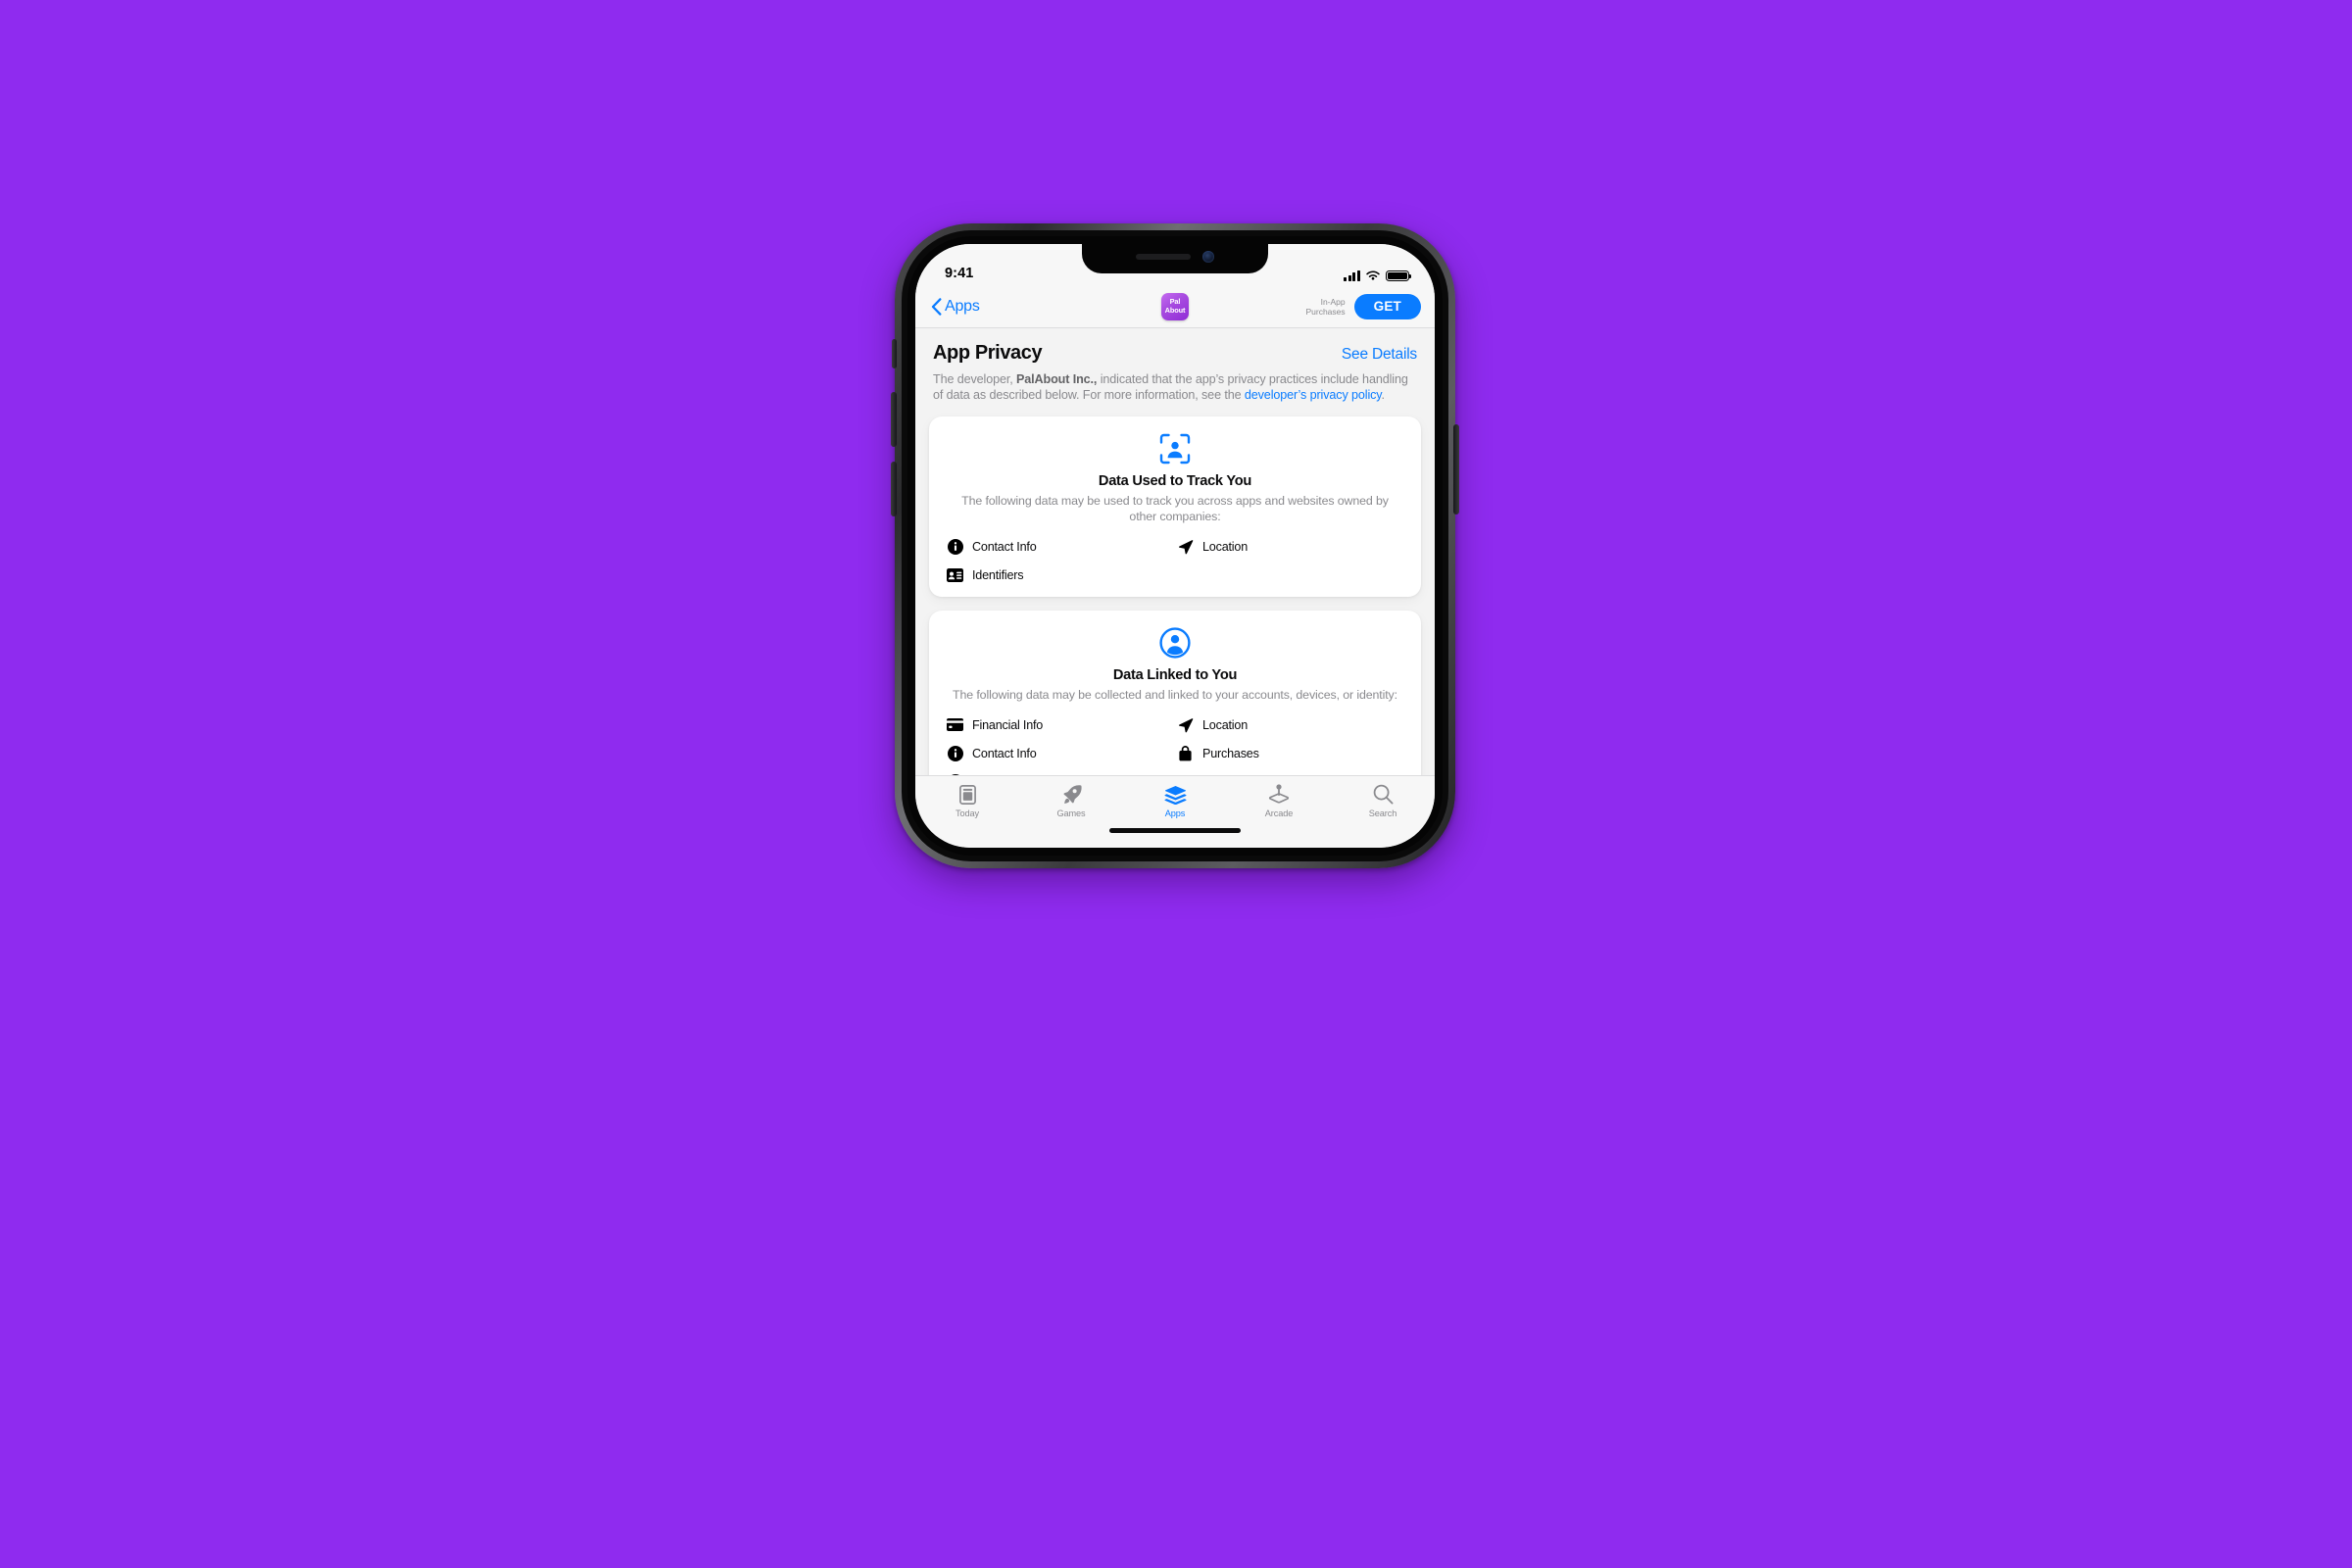  I want to click on today-document-icon, so click(967, 794).